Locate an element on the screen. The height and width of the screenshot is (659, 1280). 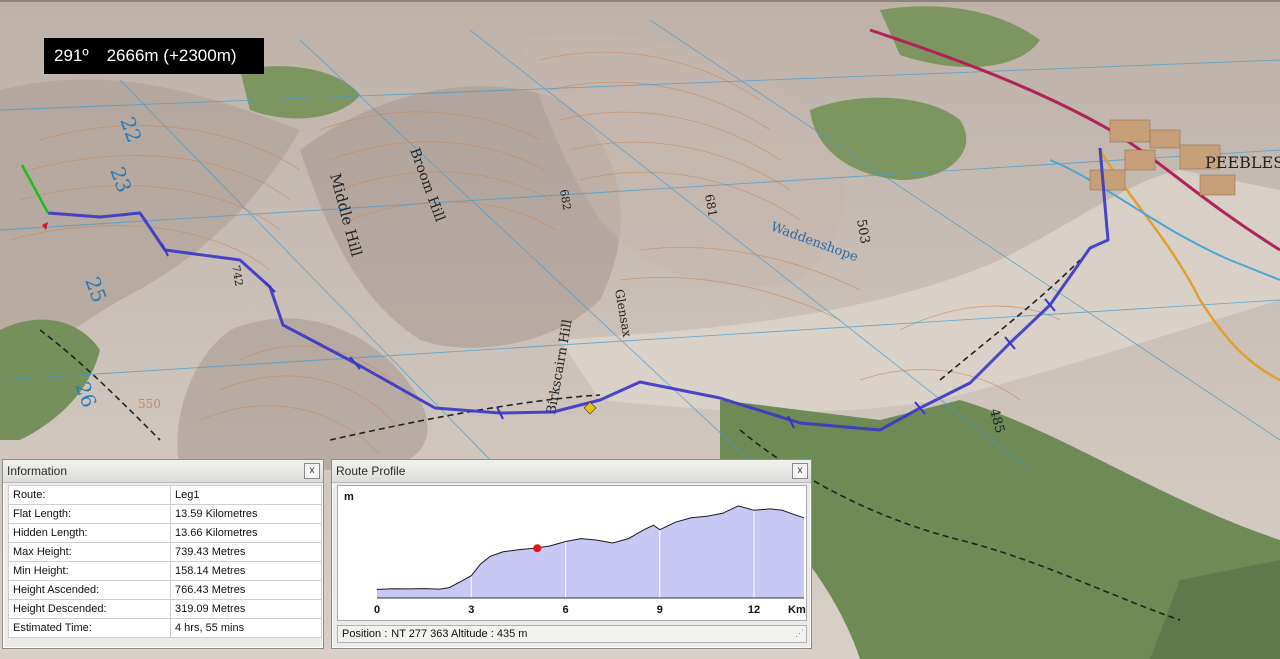
info-key: Max Height: is located at coordinates (89, 552).